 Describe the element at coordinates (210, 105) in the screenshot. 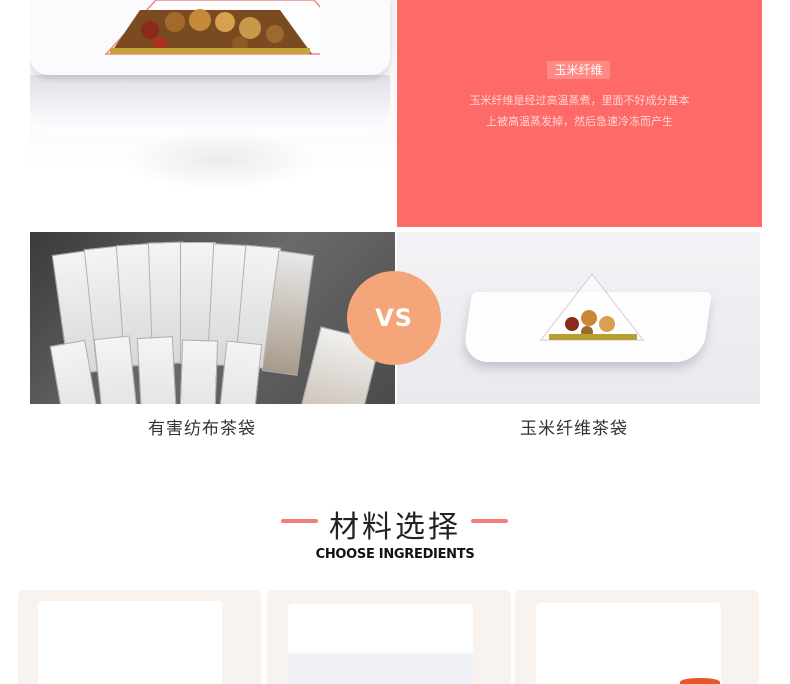

I see `plate-shadow` at that location.